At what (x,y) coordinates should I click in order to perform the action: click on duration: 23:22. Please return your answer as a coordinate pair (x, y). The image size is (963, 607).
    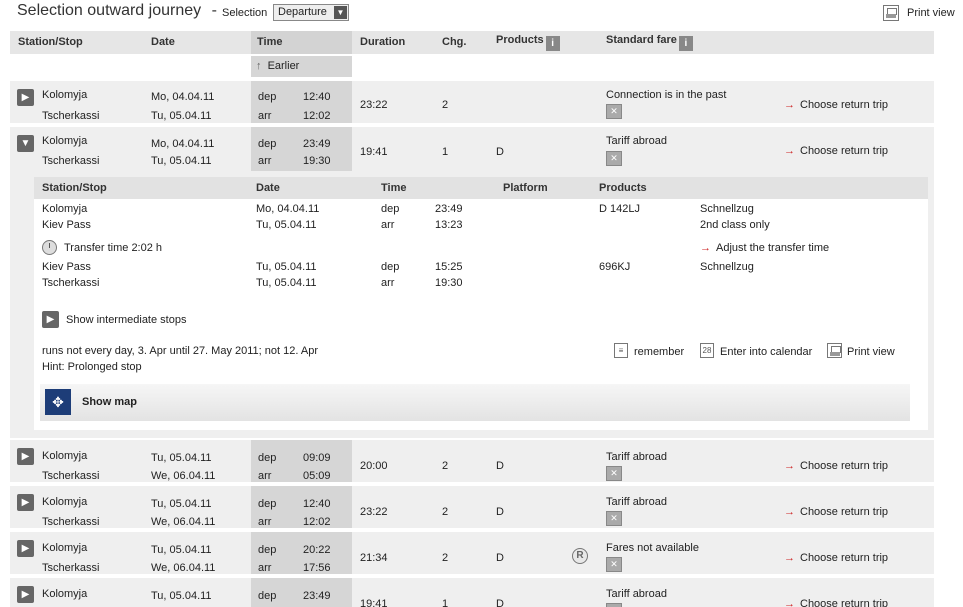
    Looking at the image, I should click on (374, 105).